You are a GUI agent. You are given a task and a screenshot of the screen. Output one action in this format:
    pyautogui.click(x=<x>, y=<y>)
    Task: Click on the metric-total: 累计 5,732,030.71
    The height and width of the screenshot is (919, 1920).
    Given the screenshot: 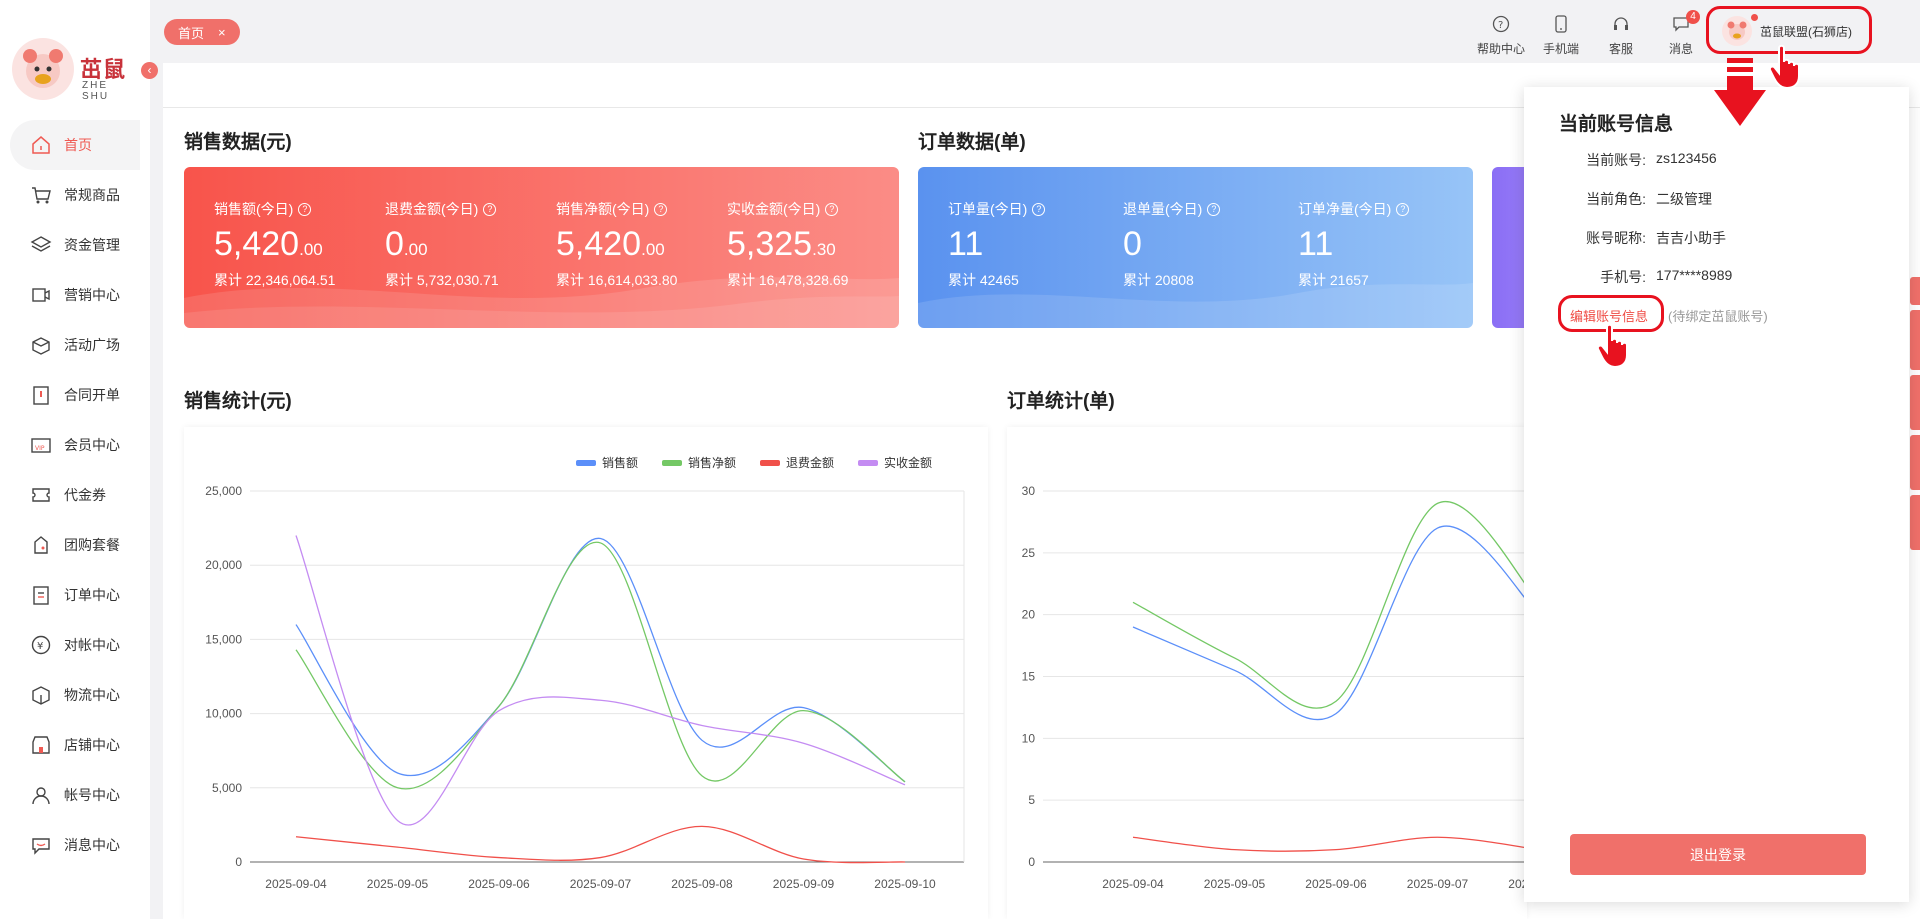 What is the action you would take?
    pyautogui.click(x=442, y=280)
    